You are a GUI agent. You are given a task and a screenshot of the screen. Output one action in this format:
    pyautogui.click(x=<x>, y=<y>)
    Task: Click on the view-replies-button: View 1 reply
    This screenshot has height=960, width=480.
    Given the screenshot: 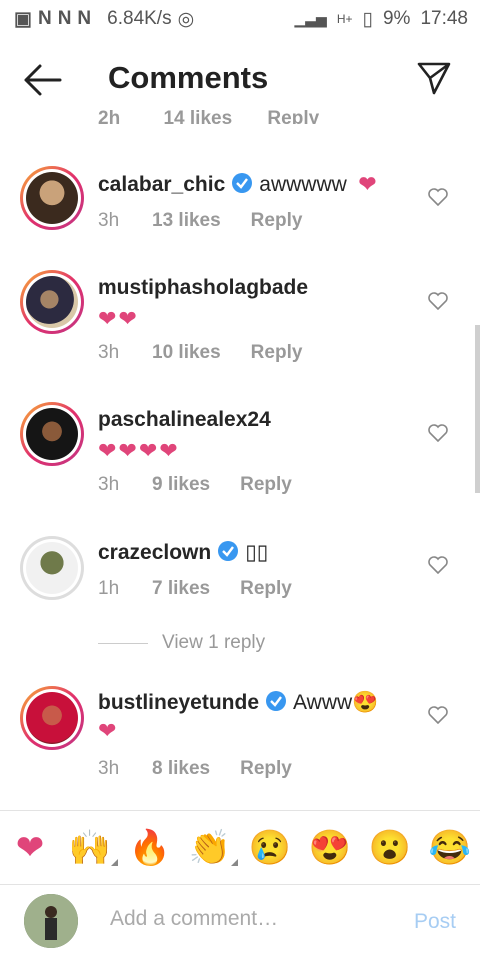 What is the action you would take?
    pyautogui.click(x=181, y=643)
    